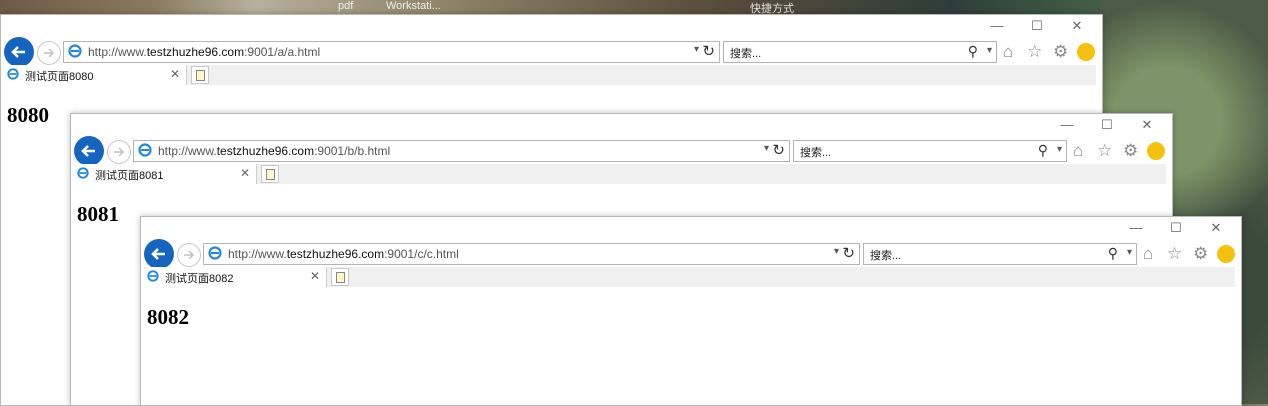  I want to click on tab-title: 测试页面8080, so click(59, 77).